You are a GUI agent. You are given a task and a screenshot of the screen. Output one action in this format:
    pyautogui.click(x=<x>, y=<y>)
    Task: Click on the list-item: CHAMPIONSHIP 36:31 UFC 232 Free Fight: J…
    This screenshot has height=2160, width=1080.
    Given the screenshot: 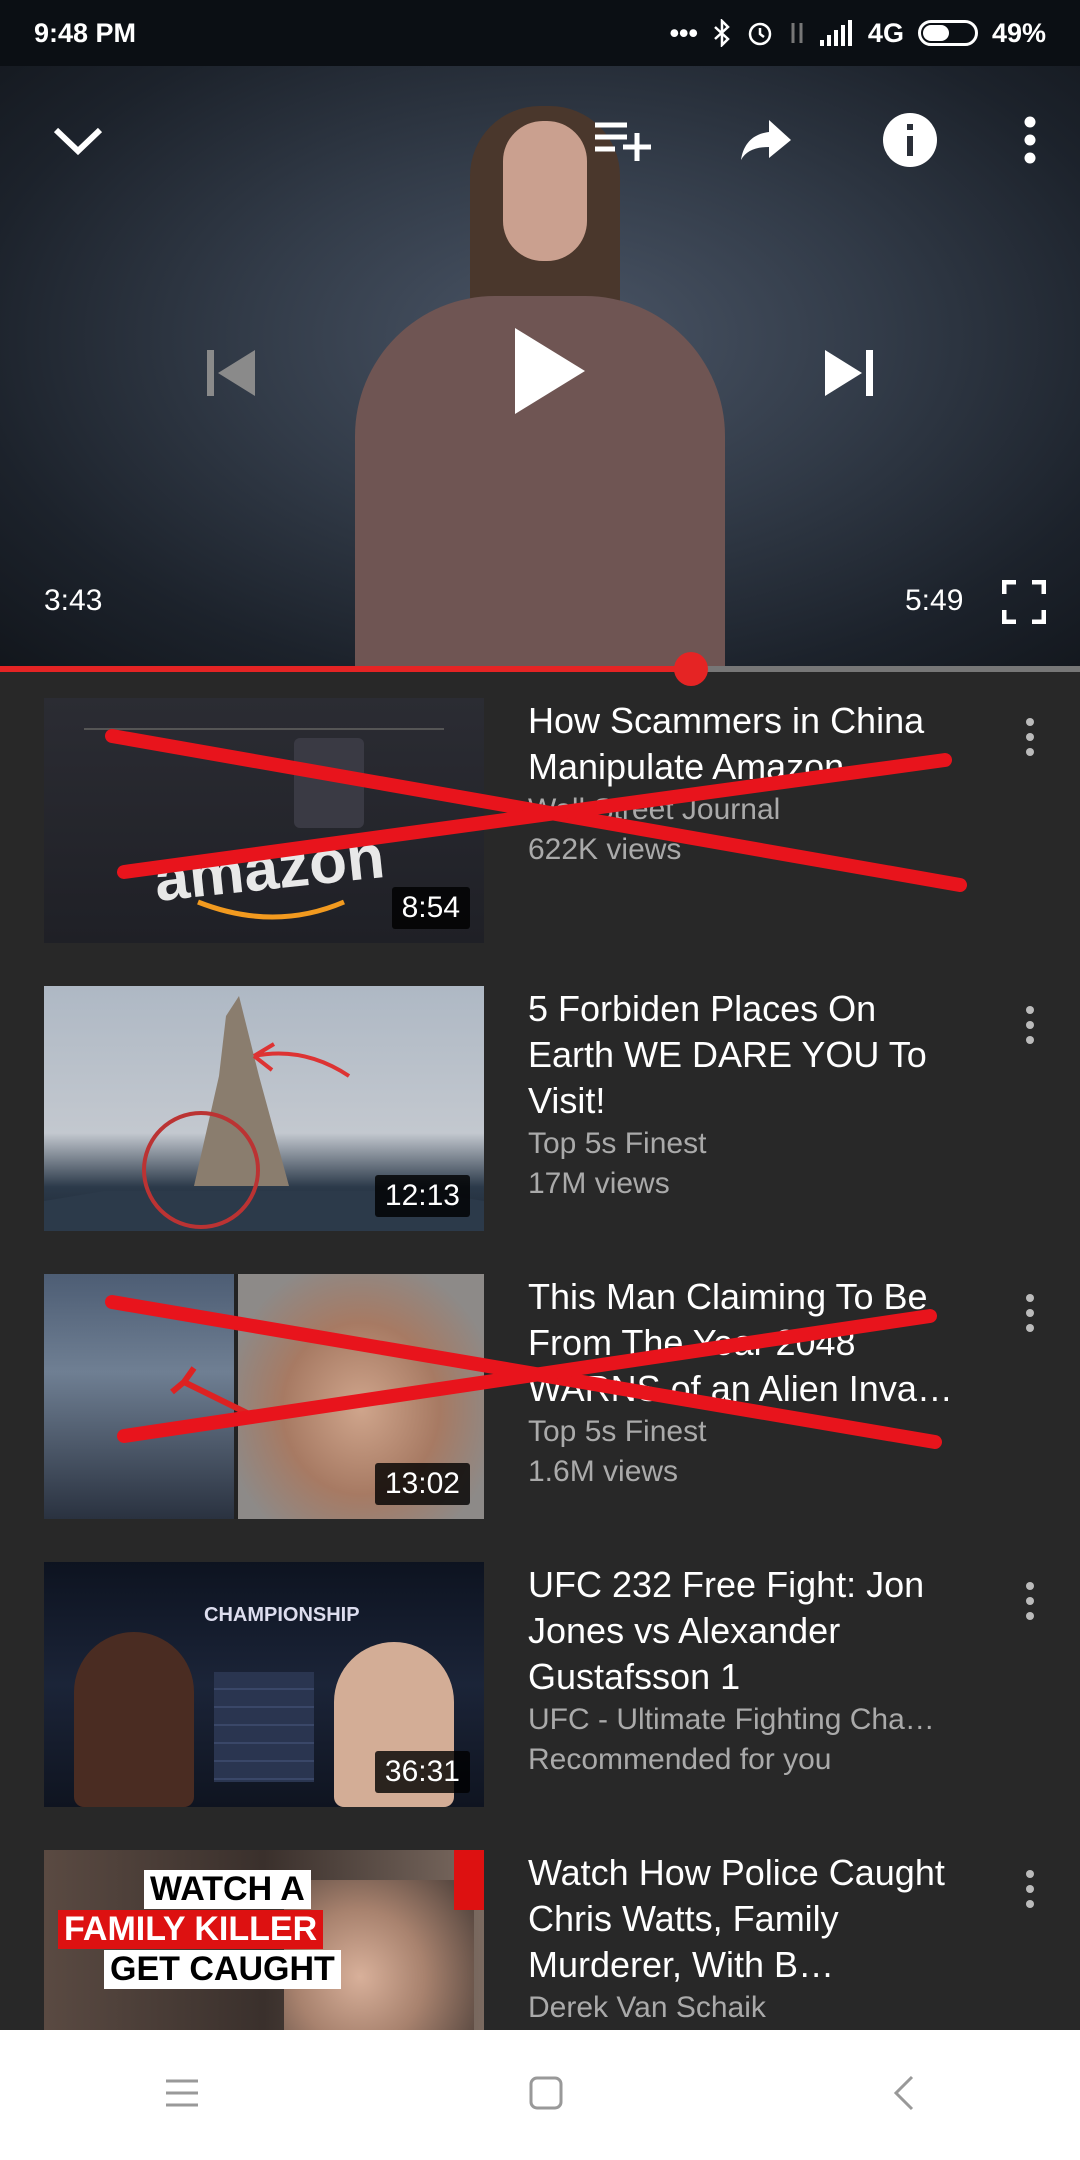 What is the action you would take?
    pyautogui.click(x=540, y=1688)
    